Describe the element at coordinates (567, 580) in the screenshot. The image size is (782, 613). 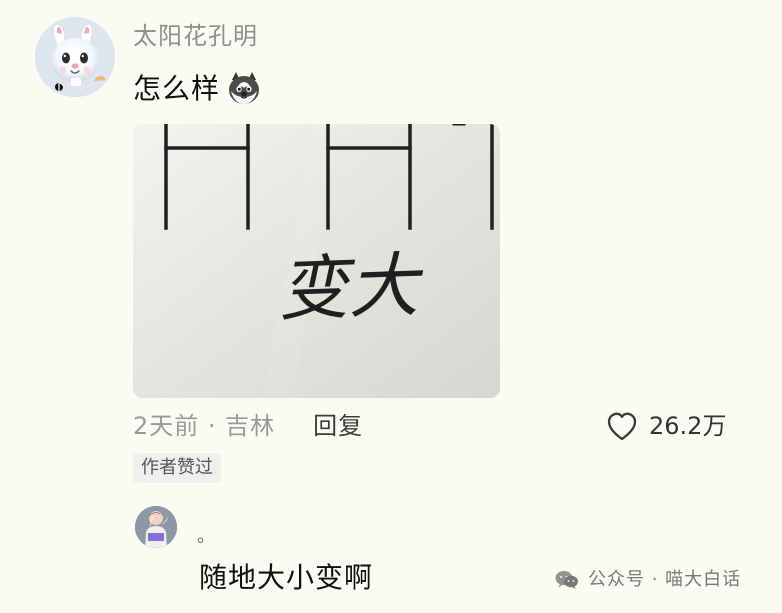
I see `wechat-icon` at that location.